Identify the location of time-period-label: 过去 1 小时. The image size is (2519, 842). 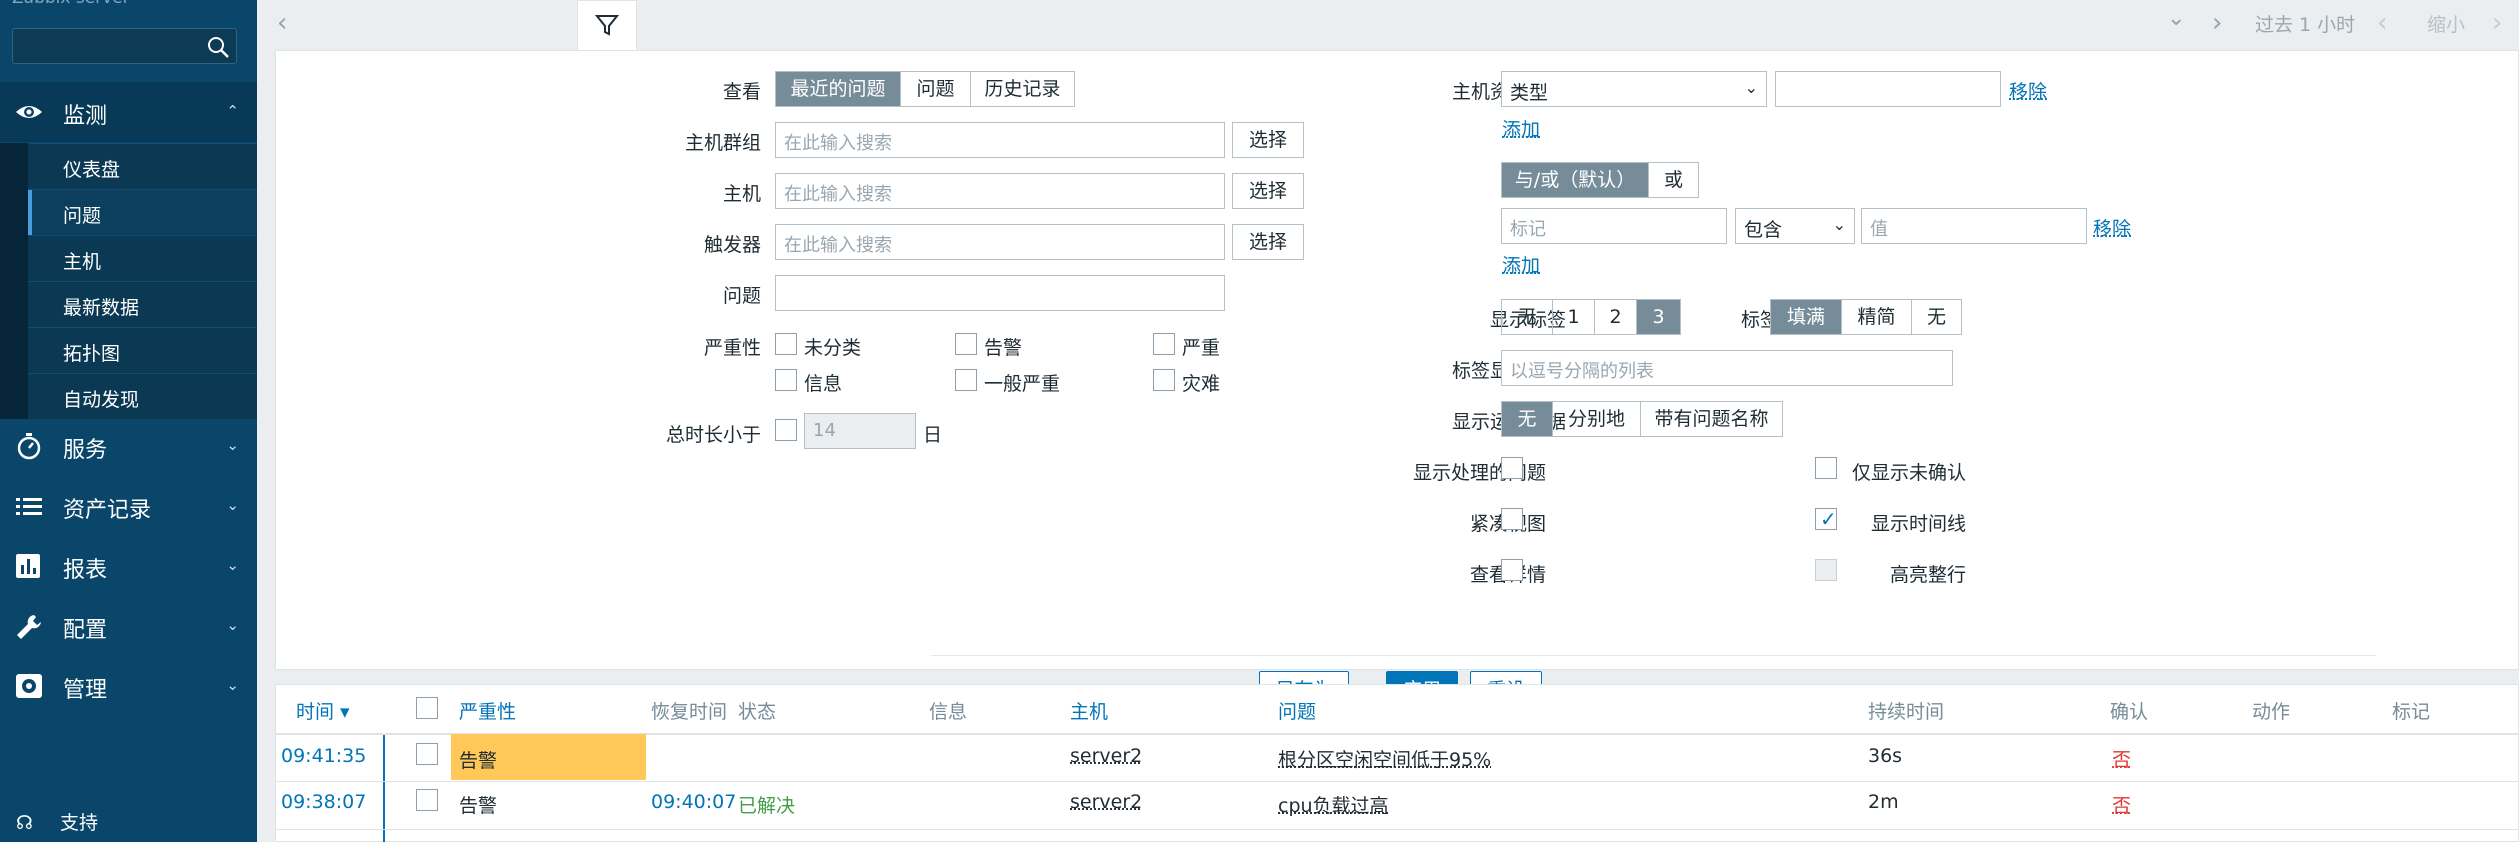
(2305, 23).